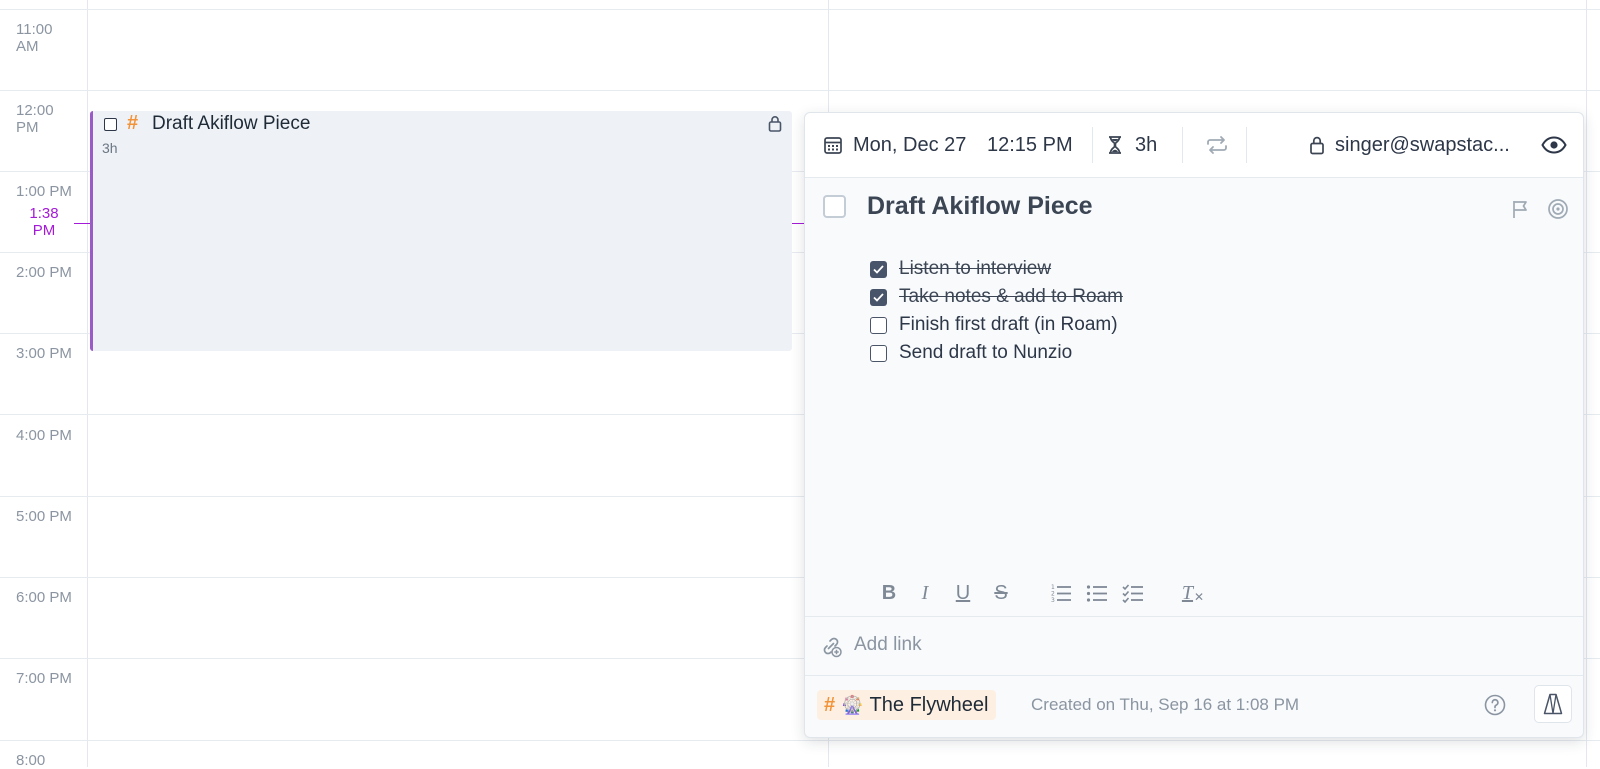 This screenshot has height=769, width=1600. I want to click on hour-label: 12:00 PM, so click(35, 119).